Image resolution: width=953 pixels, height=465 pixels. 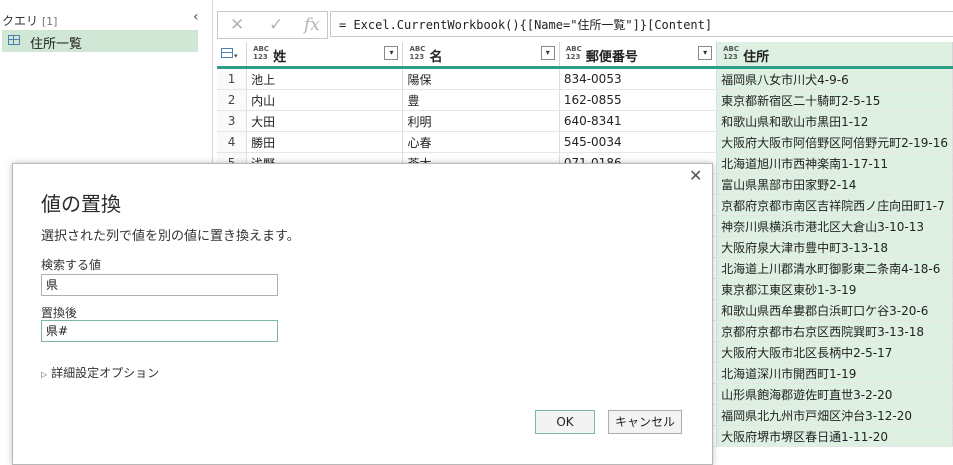 What do you see at coordinates (638, 78) in the screenshot?
I see `table-cell: 834-0053` at bounding box center [638, 78].